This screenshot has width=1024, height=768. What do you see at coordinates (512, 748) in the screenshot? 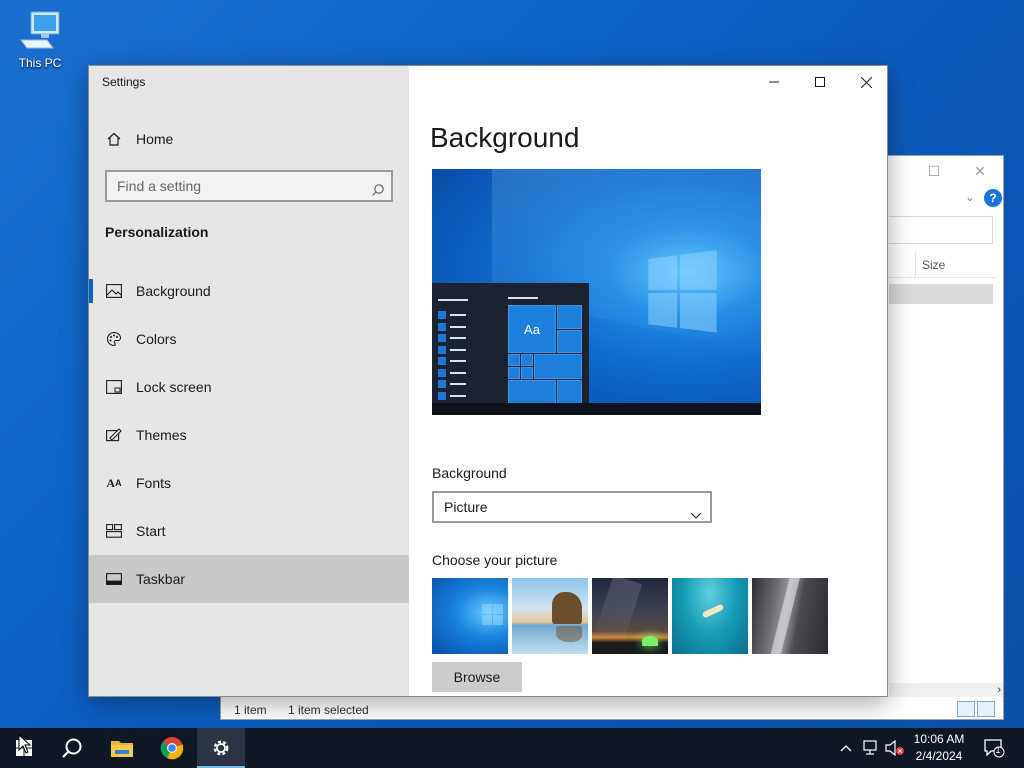
I see `taskbar: 10:06 AM 2/4/2024 1` at bounding box center [512, 748].